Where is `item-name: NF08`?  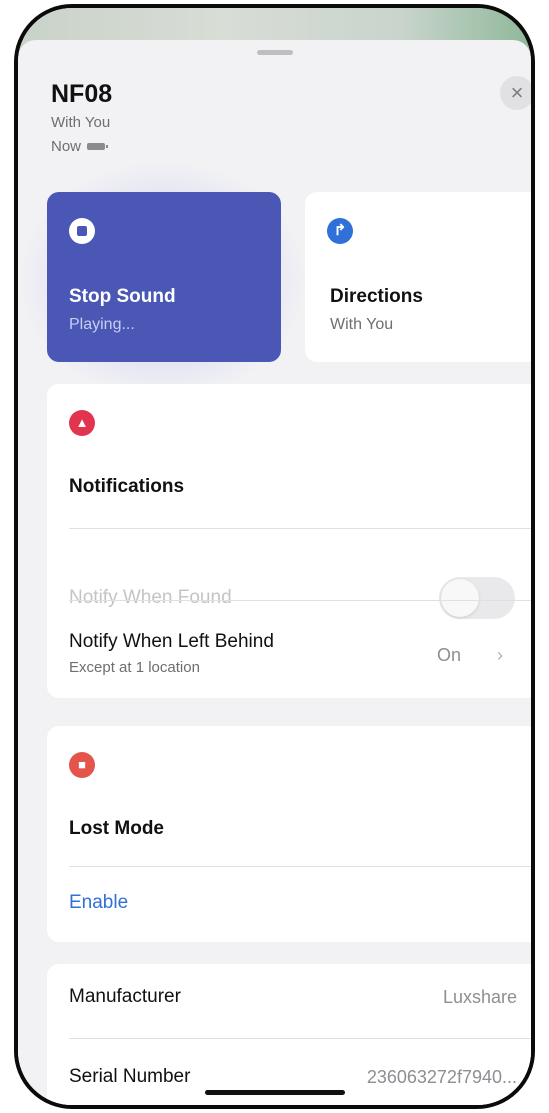 item-name: NF08 is located at coordinates (82, 94).